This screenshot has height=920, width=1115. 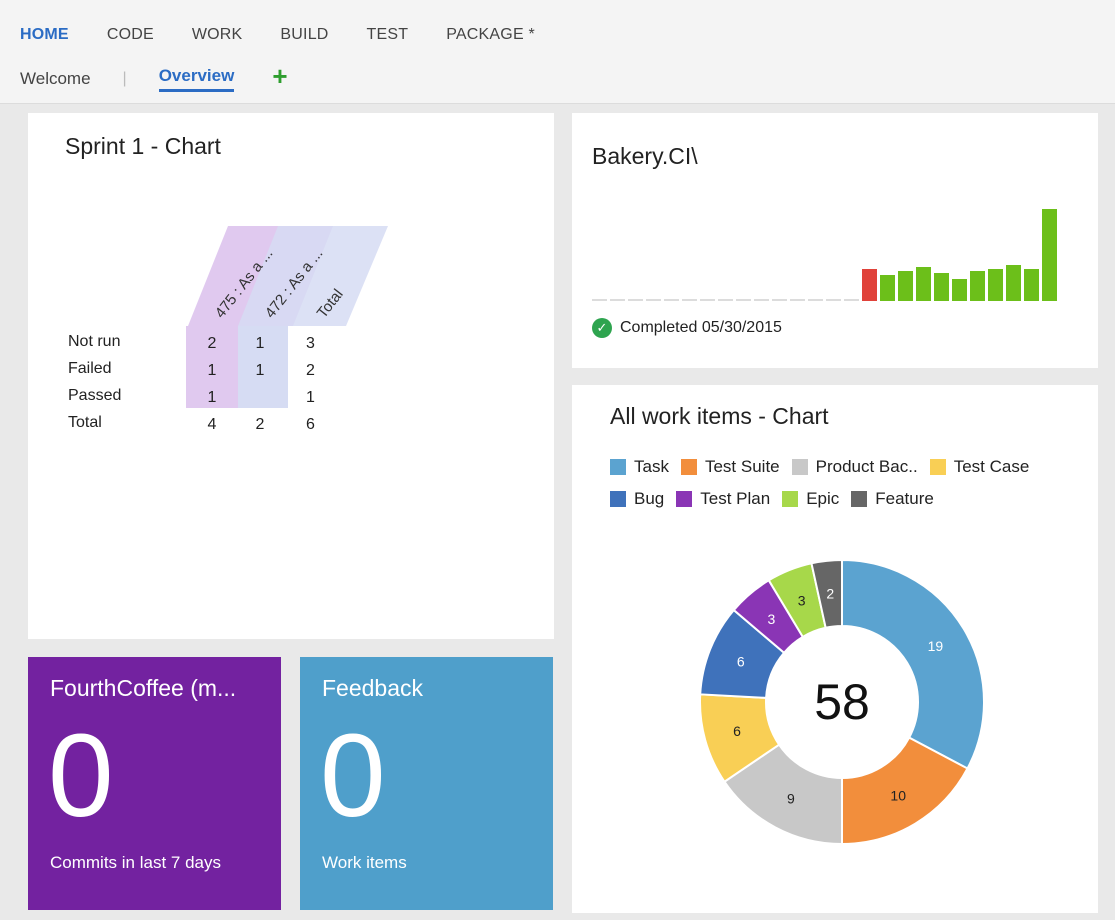 I want to click on donut-chart: 19 10 9 6 6 3 3 2 58, so click(x=842, y=702).